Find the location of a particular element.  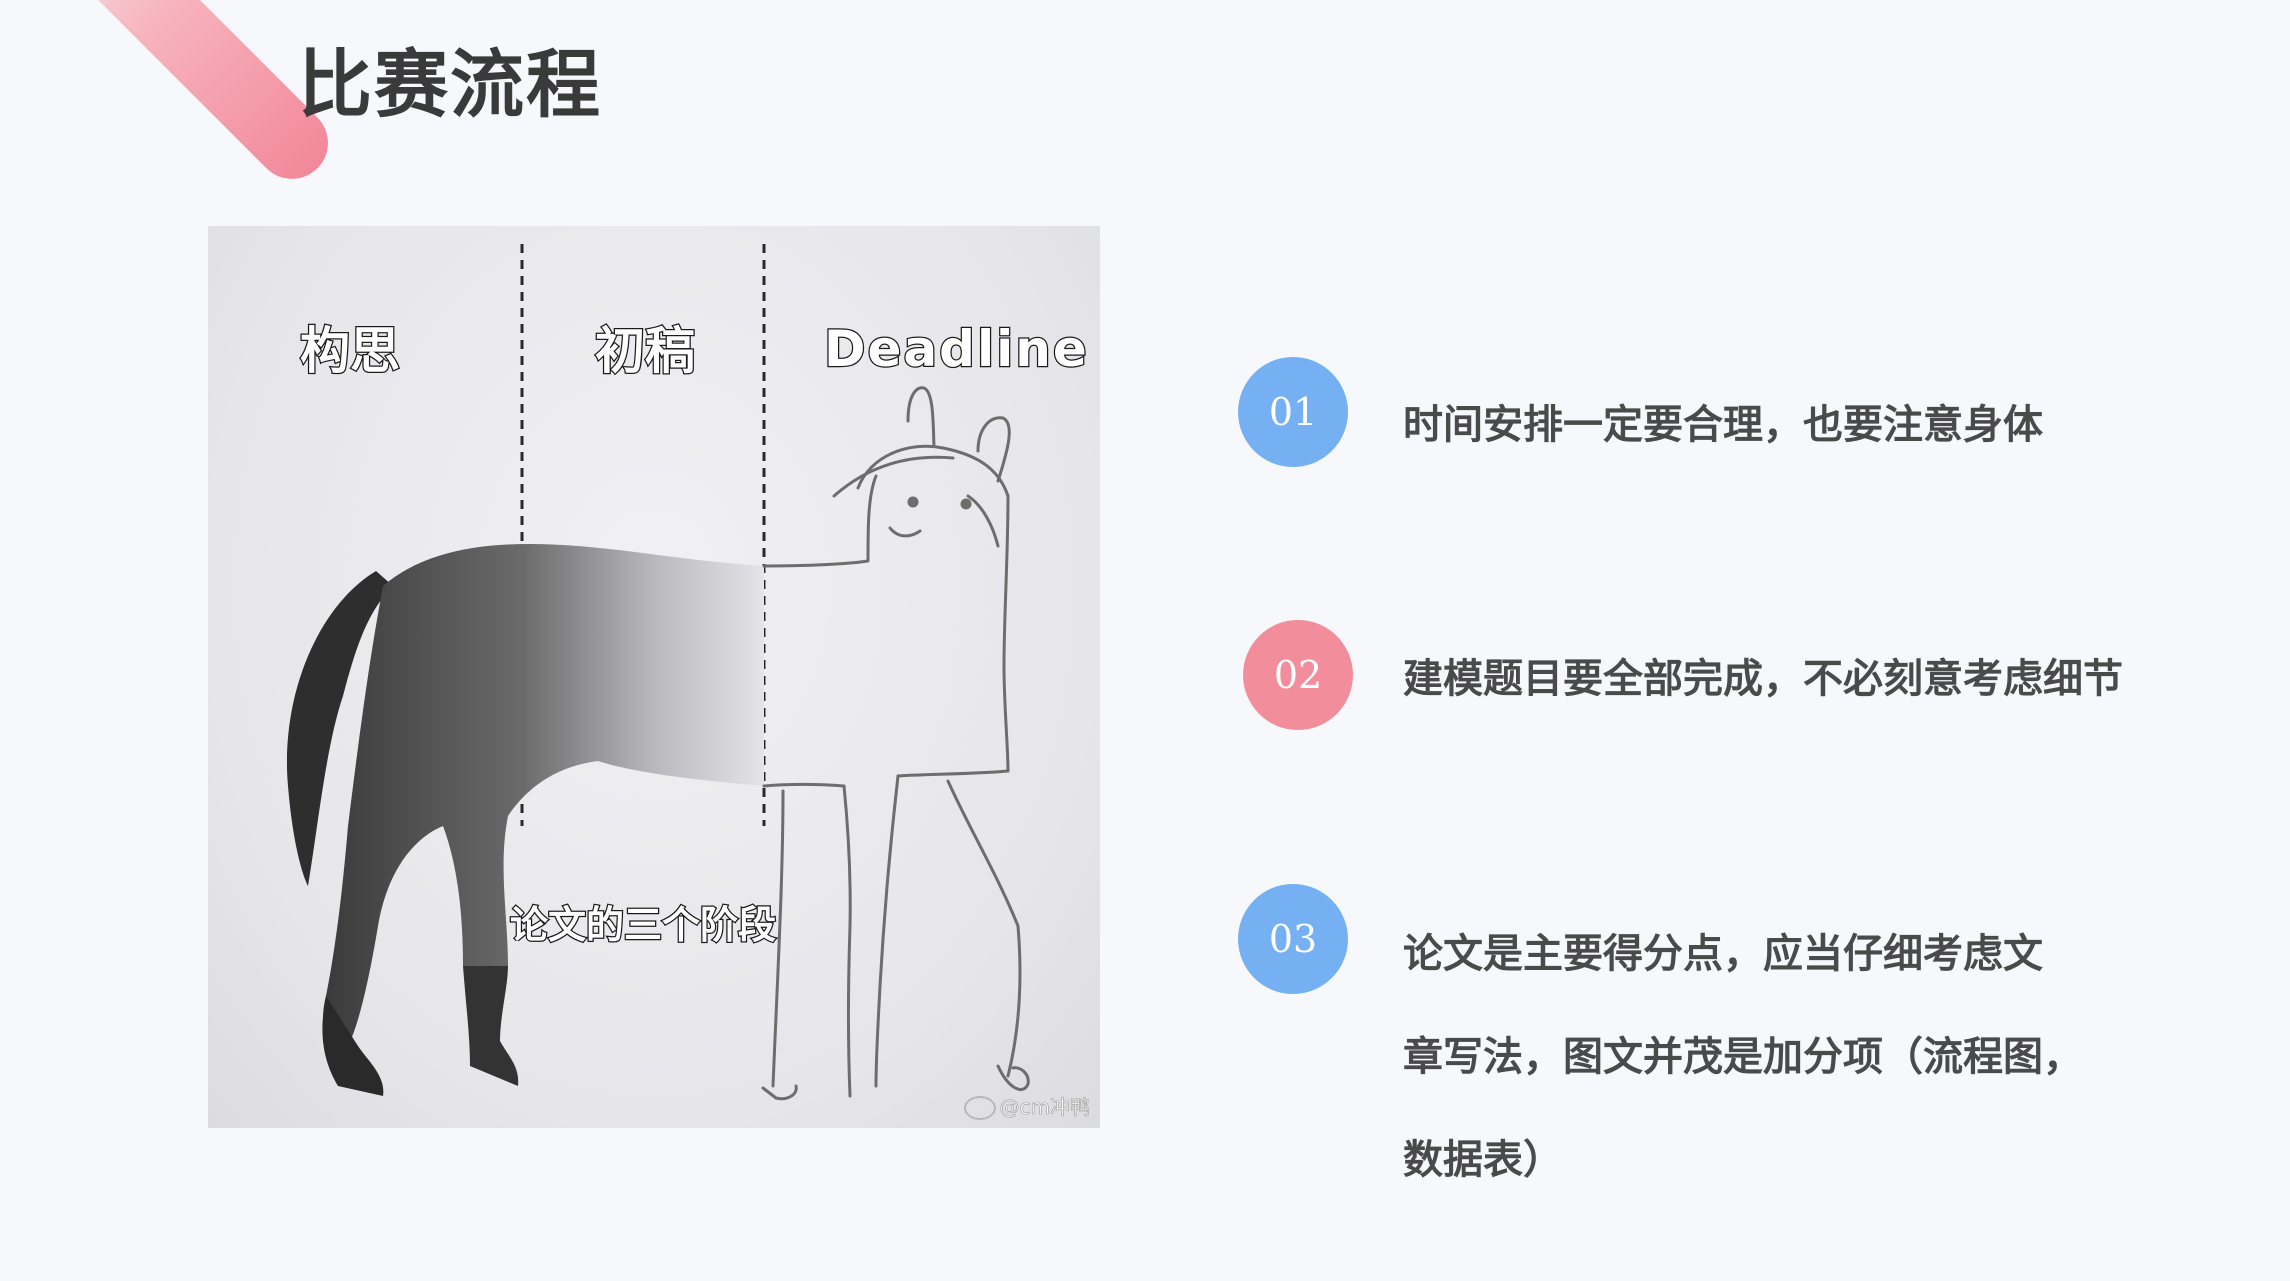

step-badge-03: 03 is located at coordinates (1293, 939).